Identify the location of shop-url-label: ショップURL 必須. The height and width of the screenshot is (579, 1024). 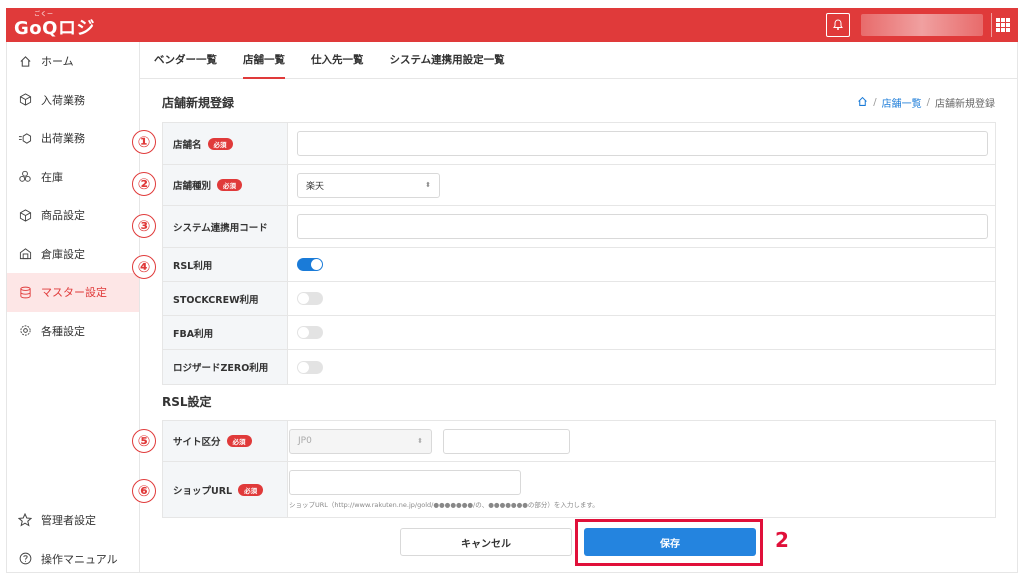
(225, 489).